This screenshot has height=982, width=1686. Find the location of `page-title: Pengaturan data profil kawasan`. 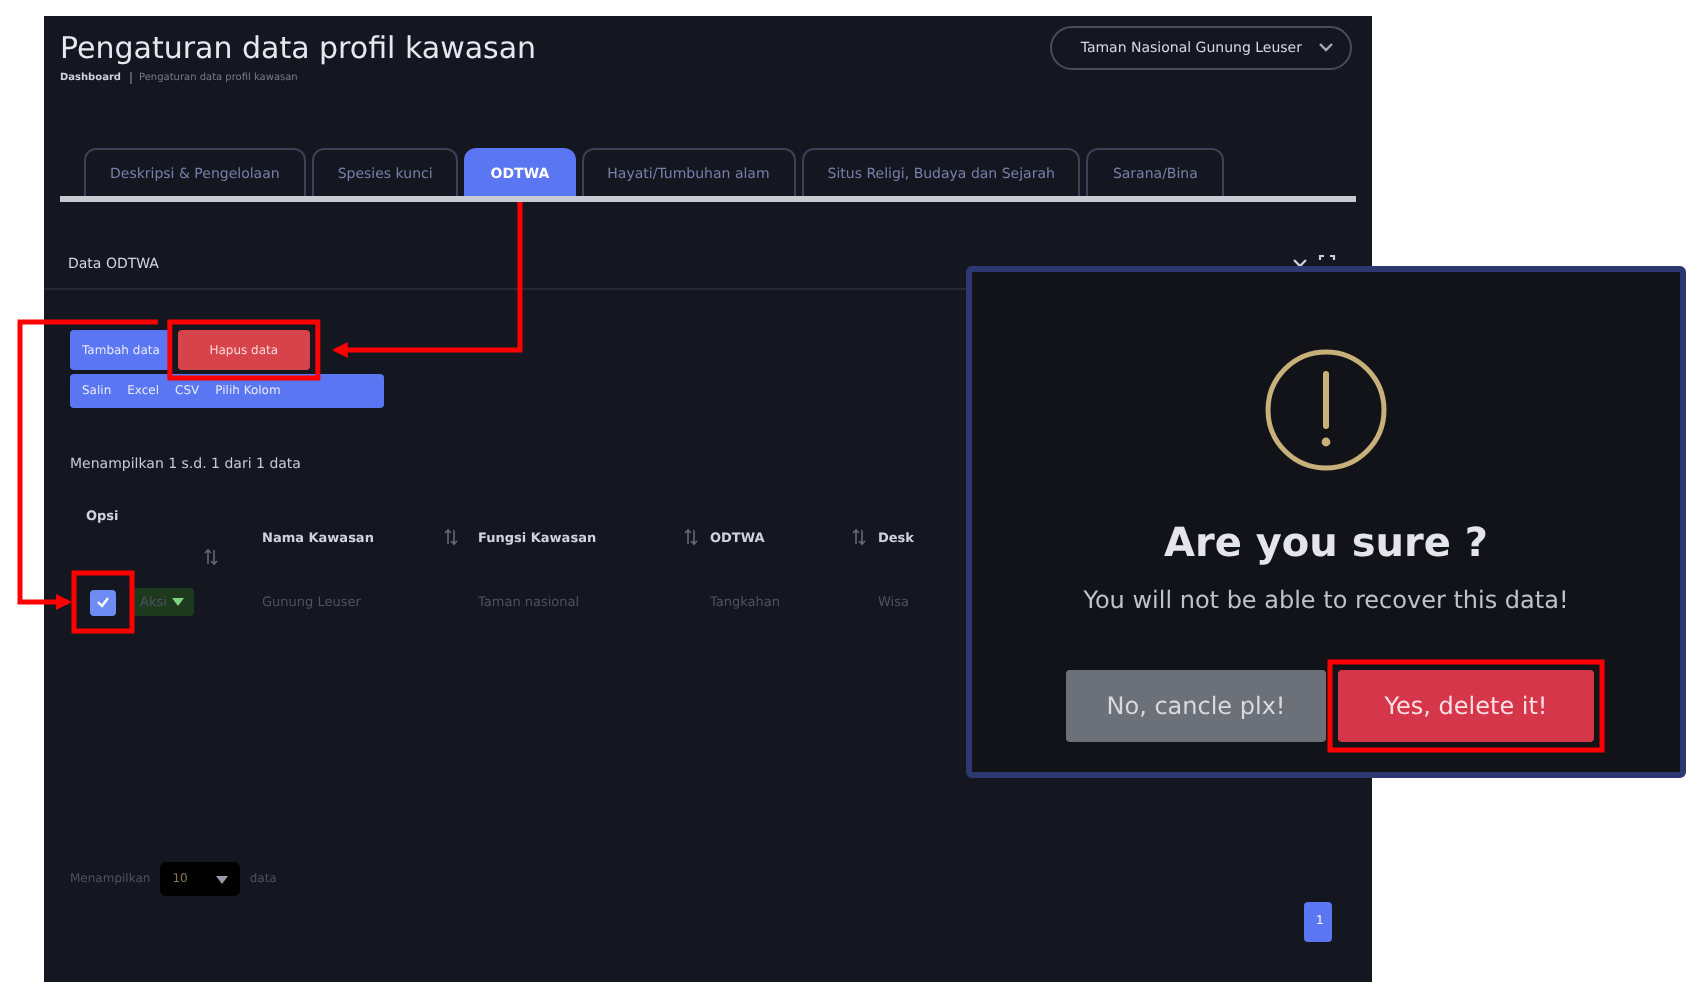

page-title: Pengaturan data profil kawasan is located at coordinates (298, 48).